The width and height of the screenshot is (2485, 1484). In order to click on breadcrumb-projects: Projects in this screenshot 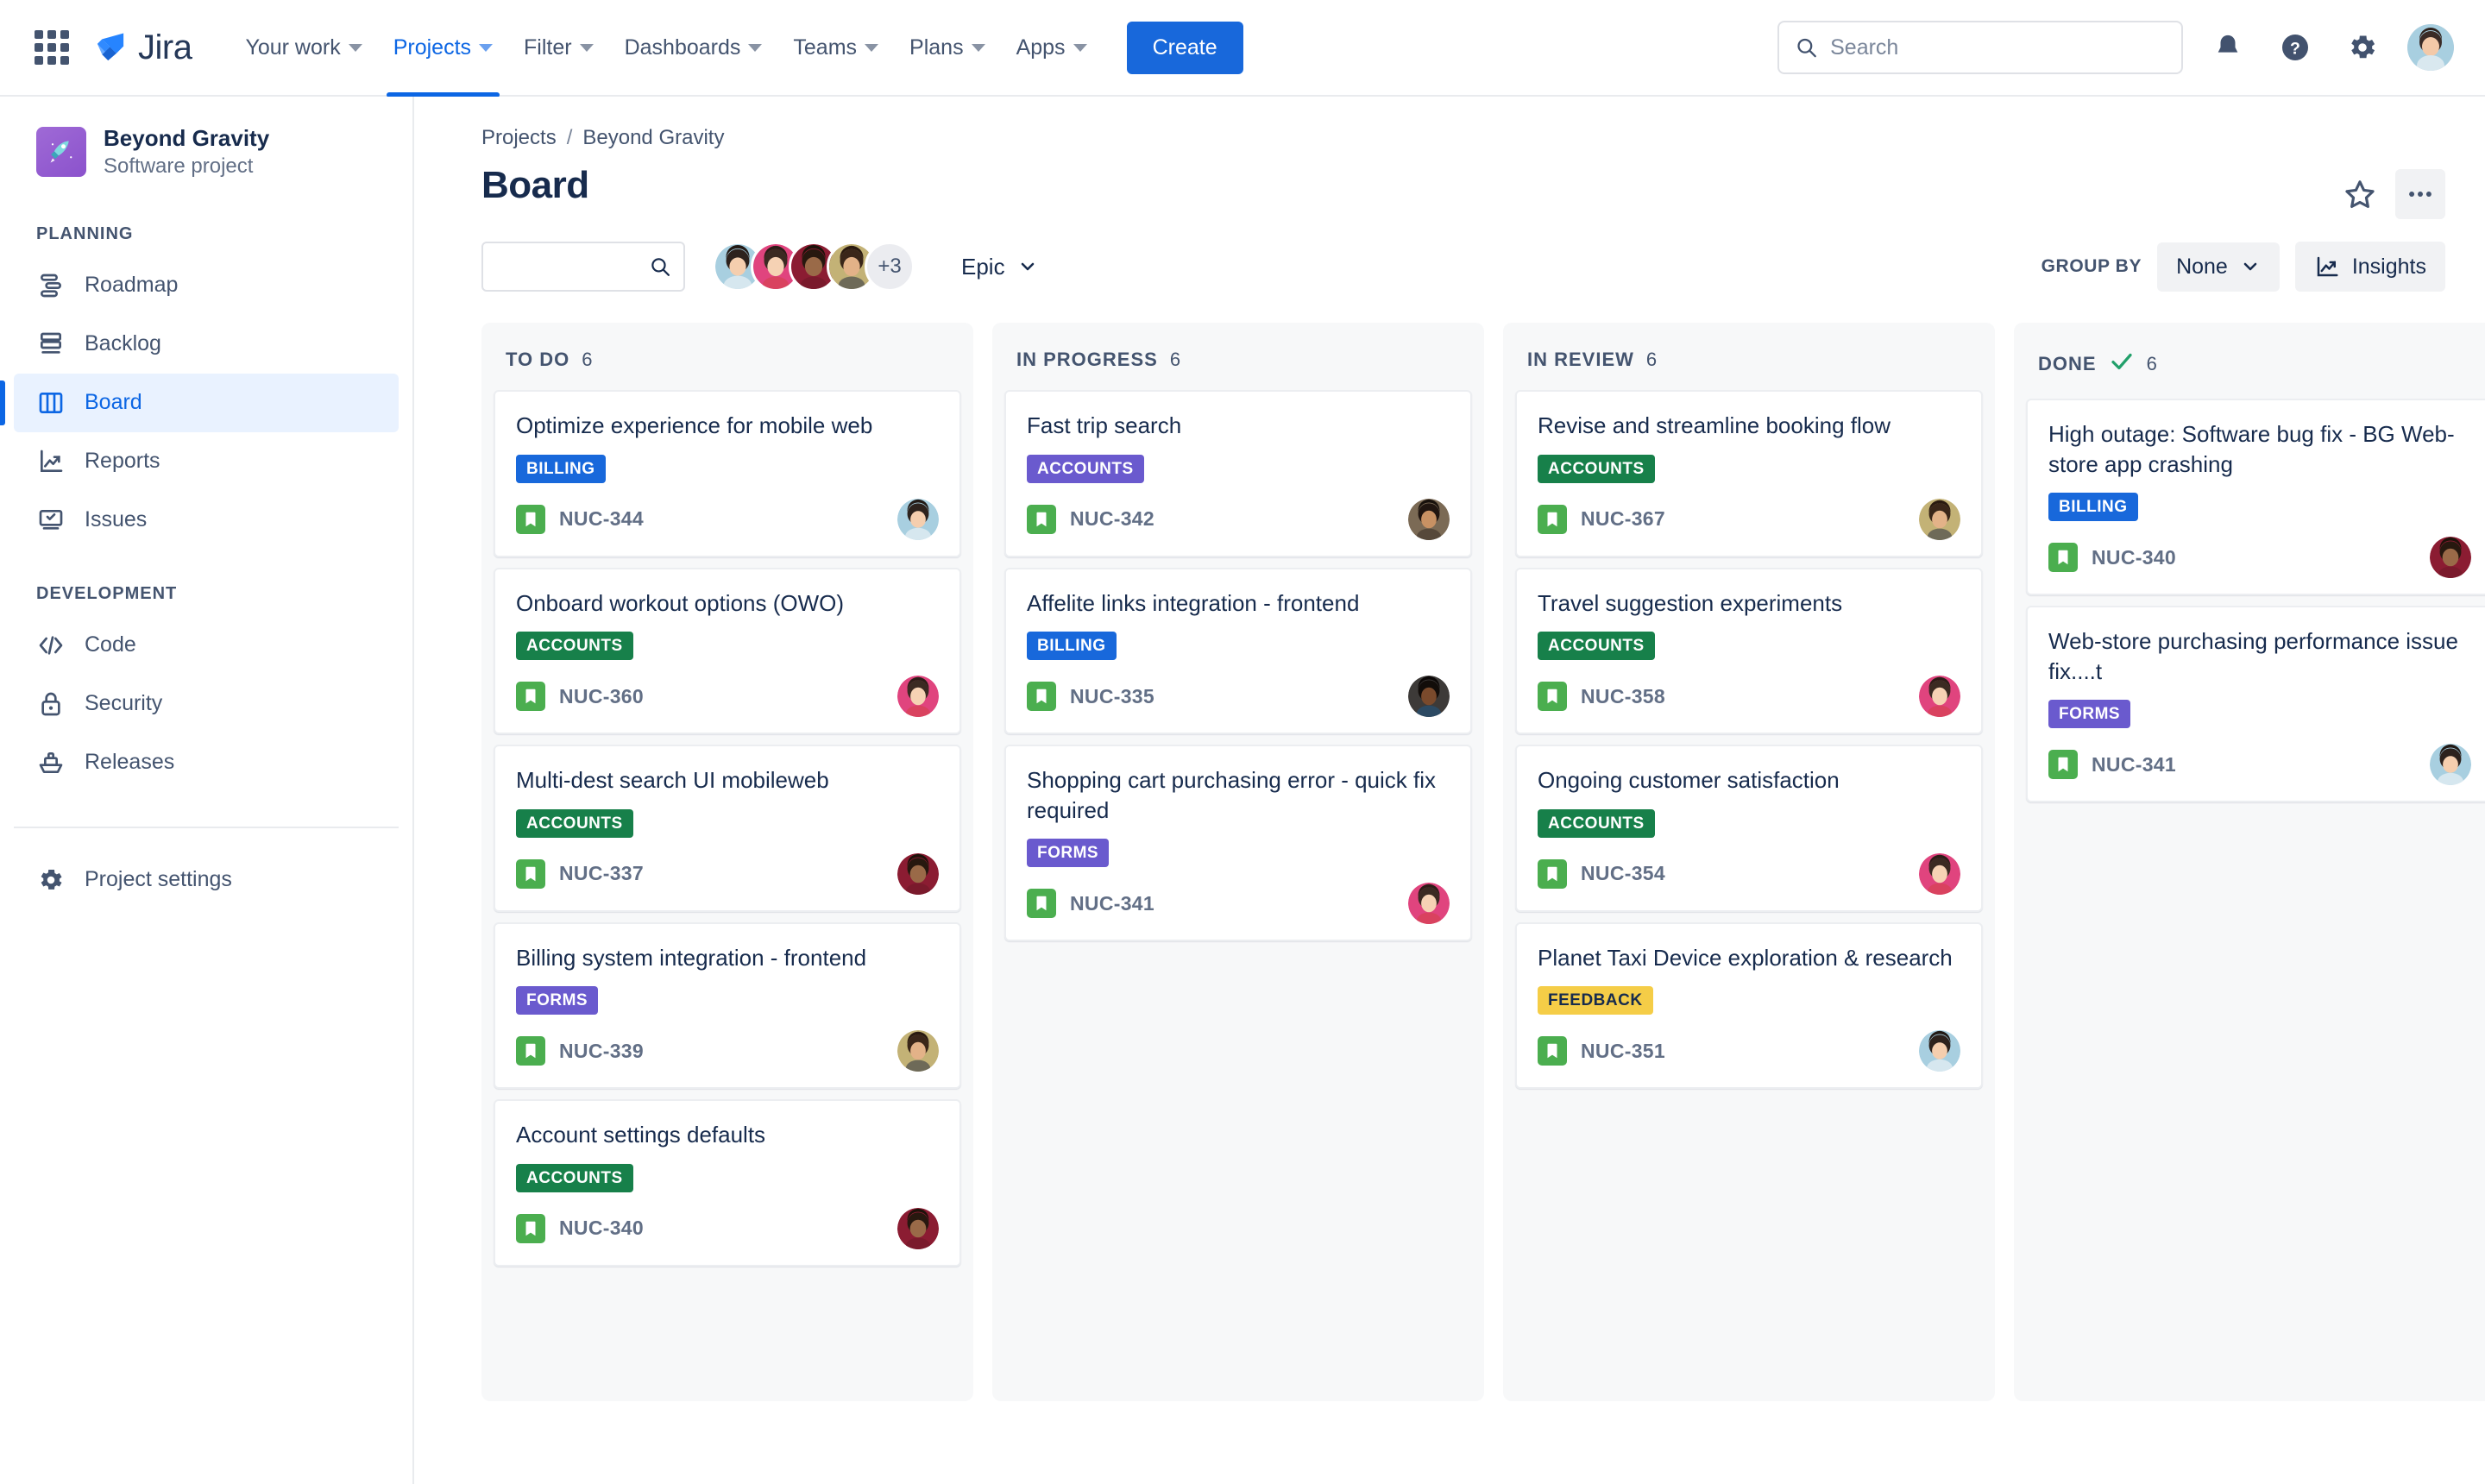, I will do `click(519, 138)`.